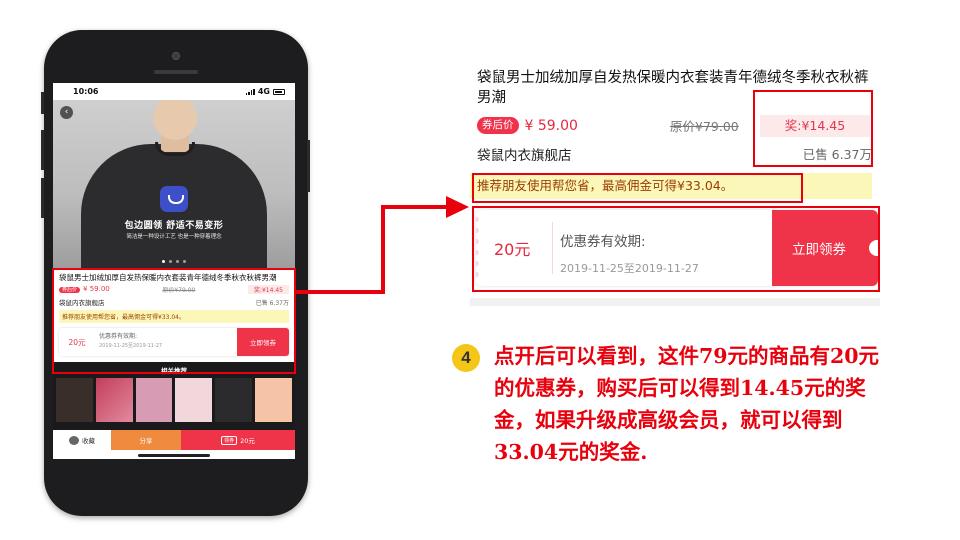  Describe the element at coordinates (74, 440) in the screenshot. I see `favorite-icon` at that location.